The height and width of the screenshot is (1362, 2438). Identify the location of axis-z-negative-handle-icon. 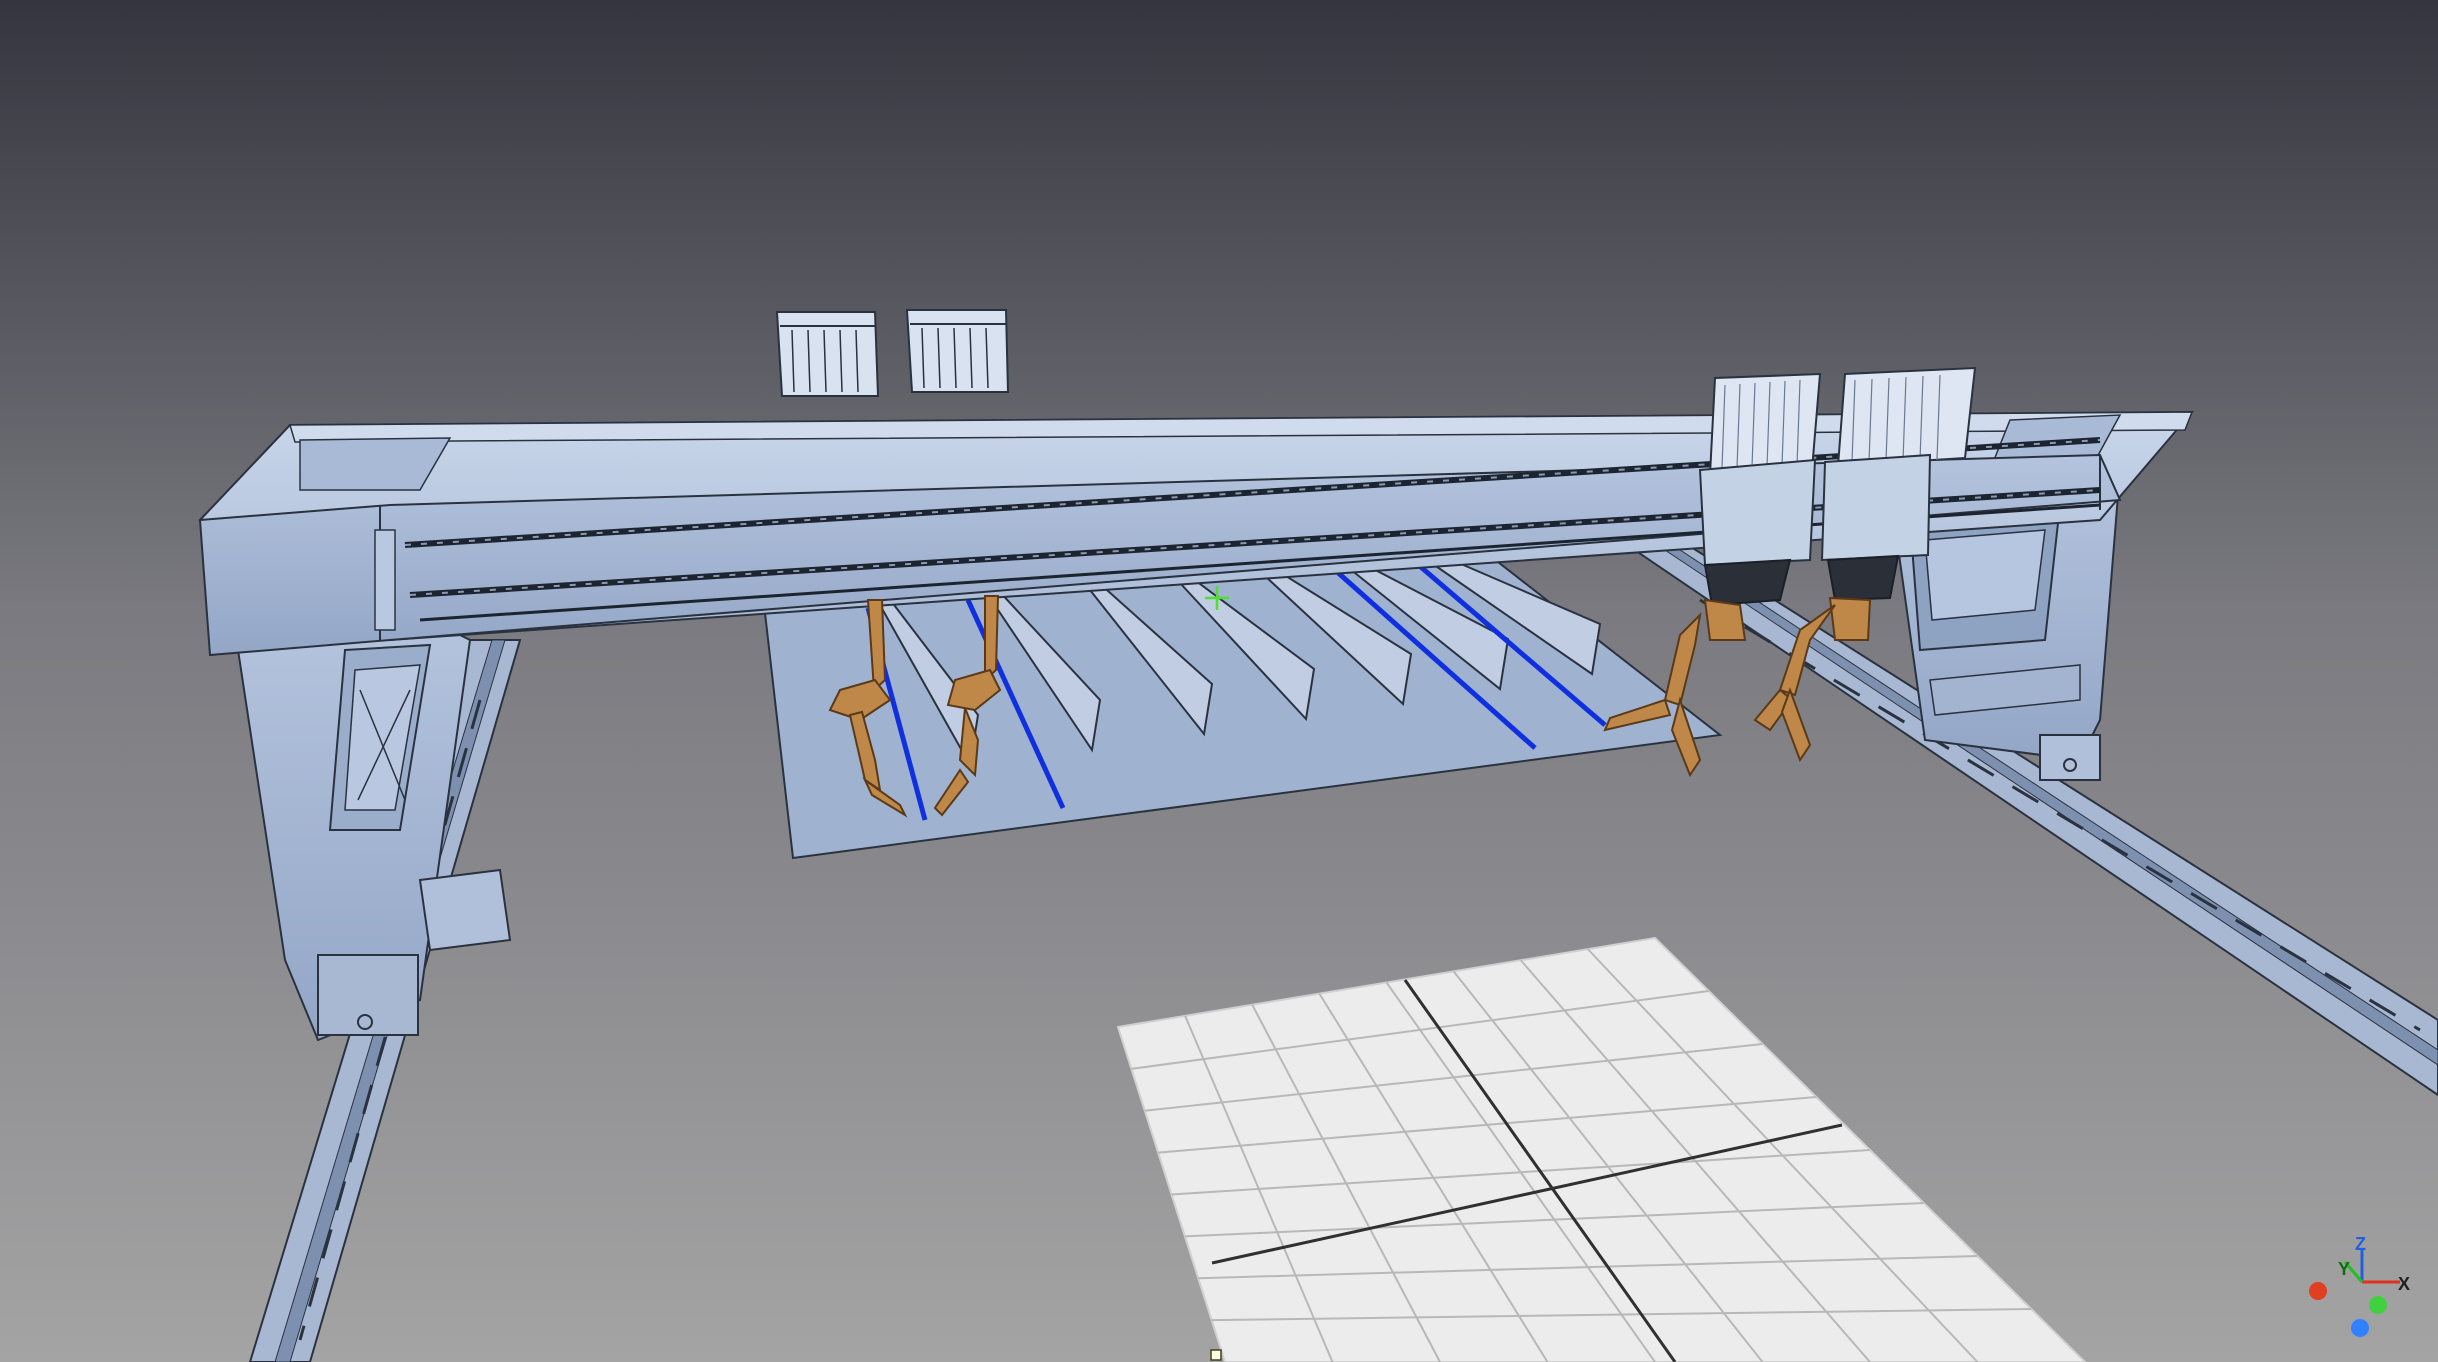
(2360, 1328).